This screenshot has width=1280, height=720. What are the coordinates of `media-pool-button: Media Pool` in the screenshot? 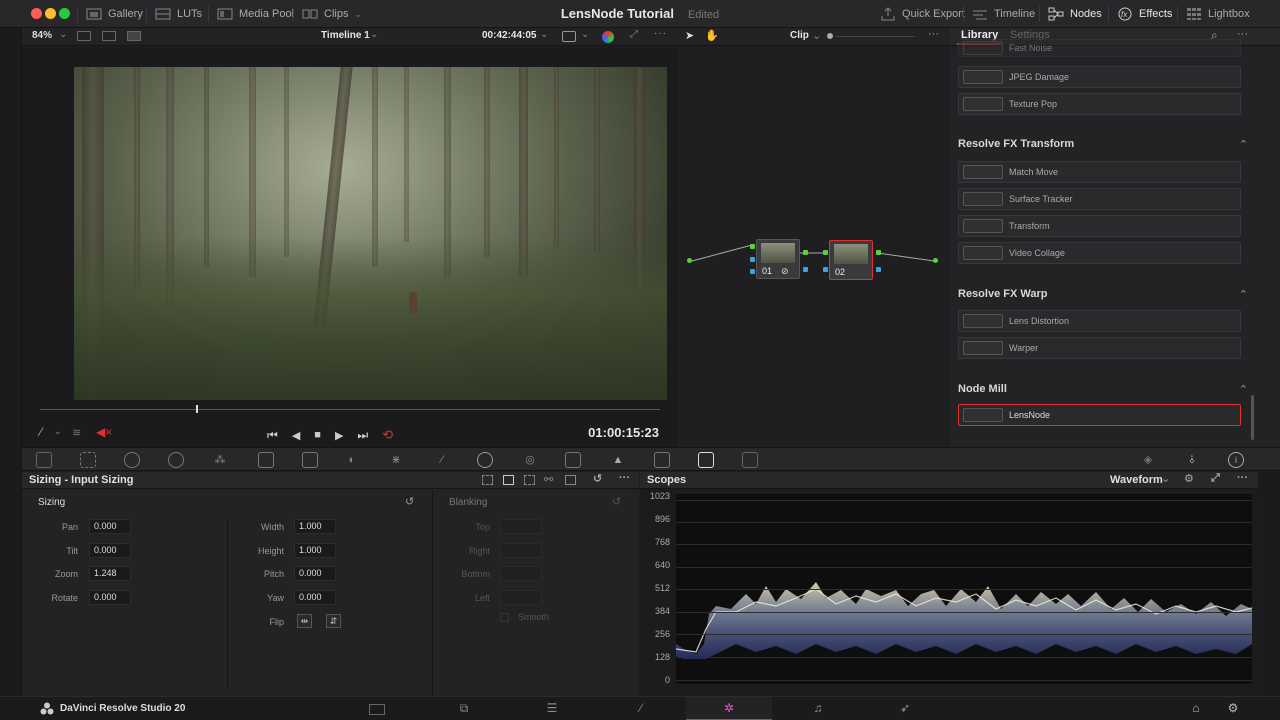 It's located at (255, 14).